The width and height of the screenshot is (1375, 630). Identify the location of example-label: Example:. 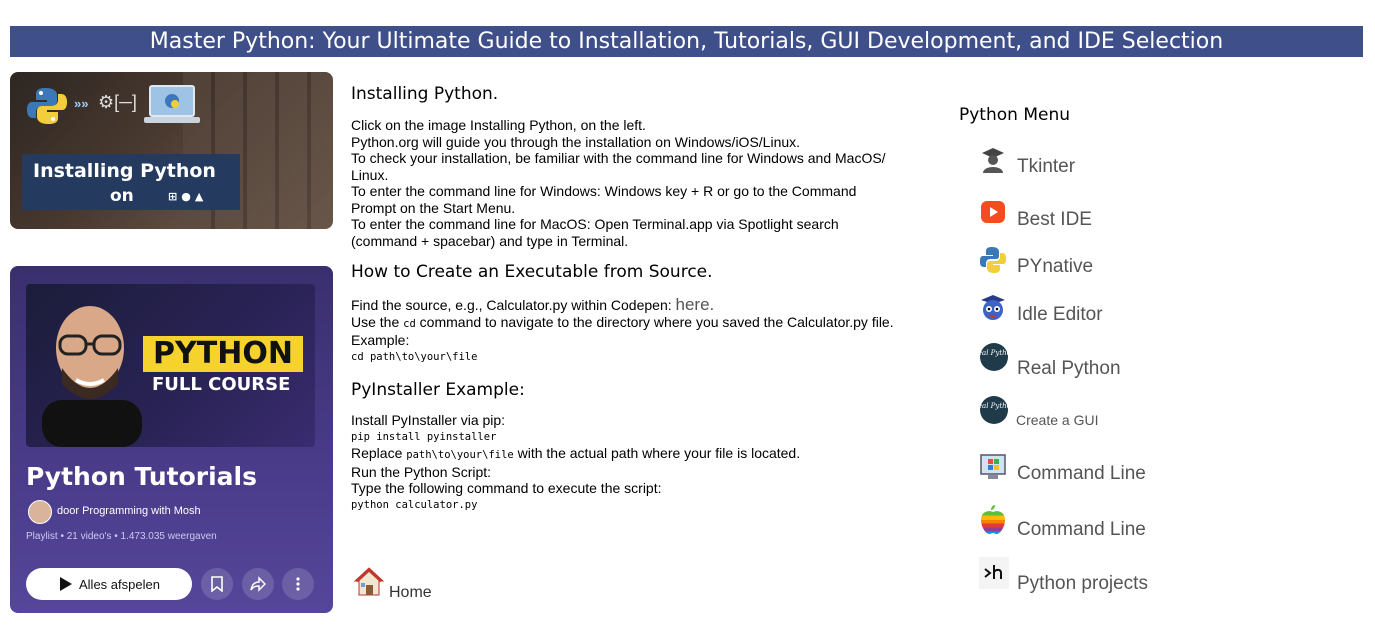
(380, 340).